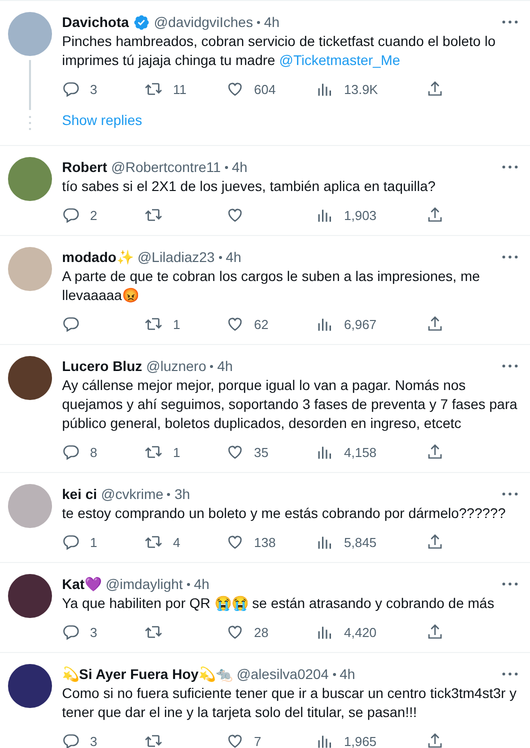  Describe the element at coordinates (102, 366) in the screenshot. I see `display-name: Lucero Bluz` at that location.